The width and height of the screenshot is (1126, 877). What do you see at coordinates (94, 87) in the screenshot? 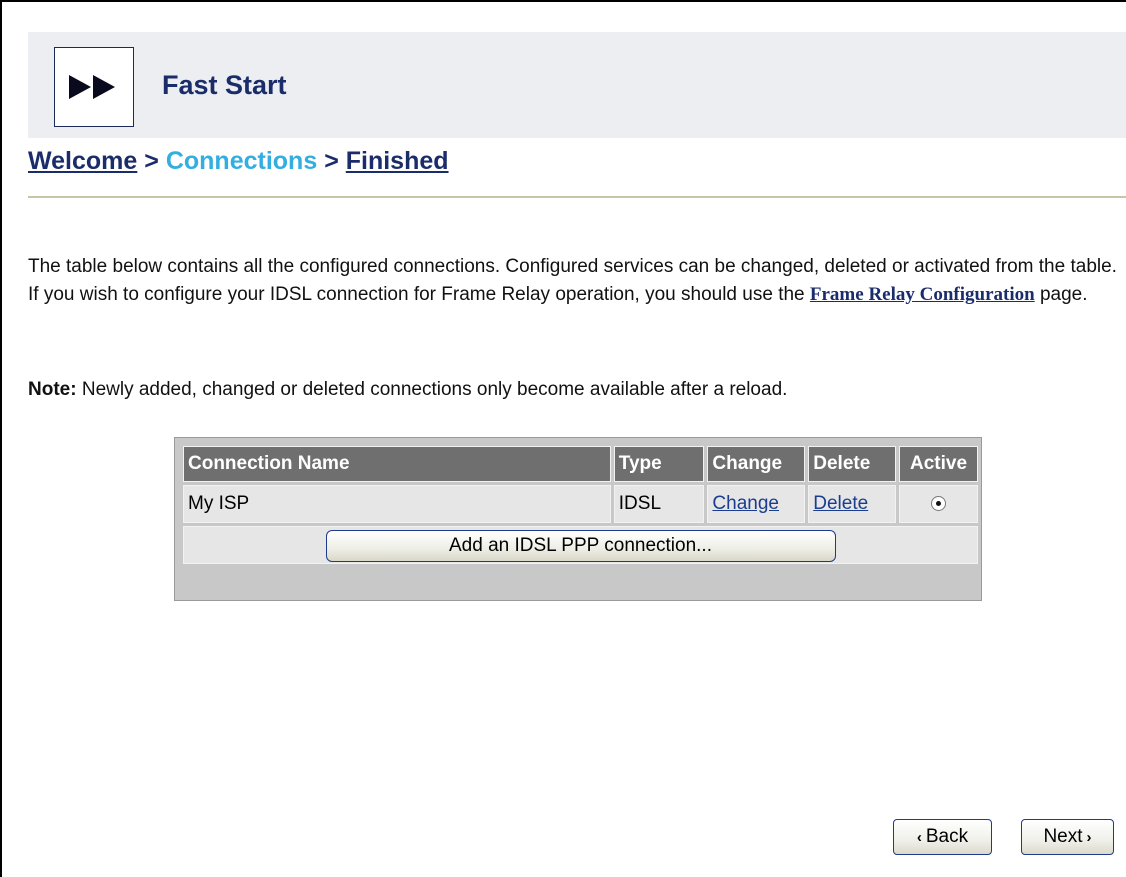
I see `fast-forward-icon` at bounding box center [94, 87].